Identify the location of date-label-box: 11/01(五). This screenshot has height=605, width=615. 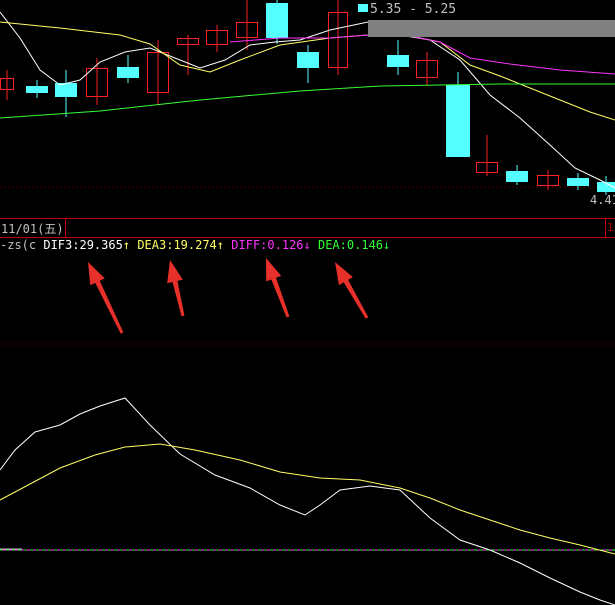
(33, 228).